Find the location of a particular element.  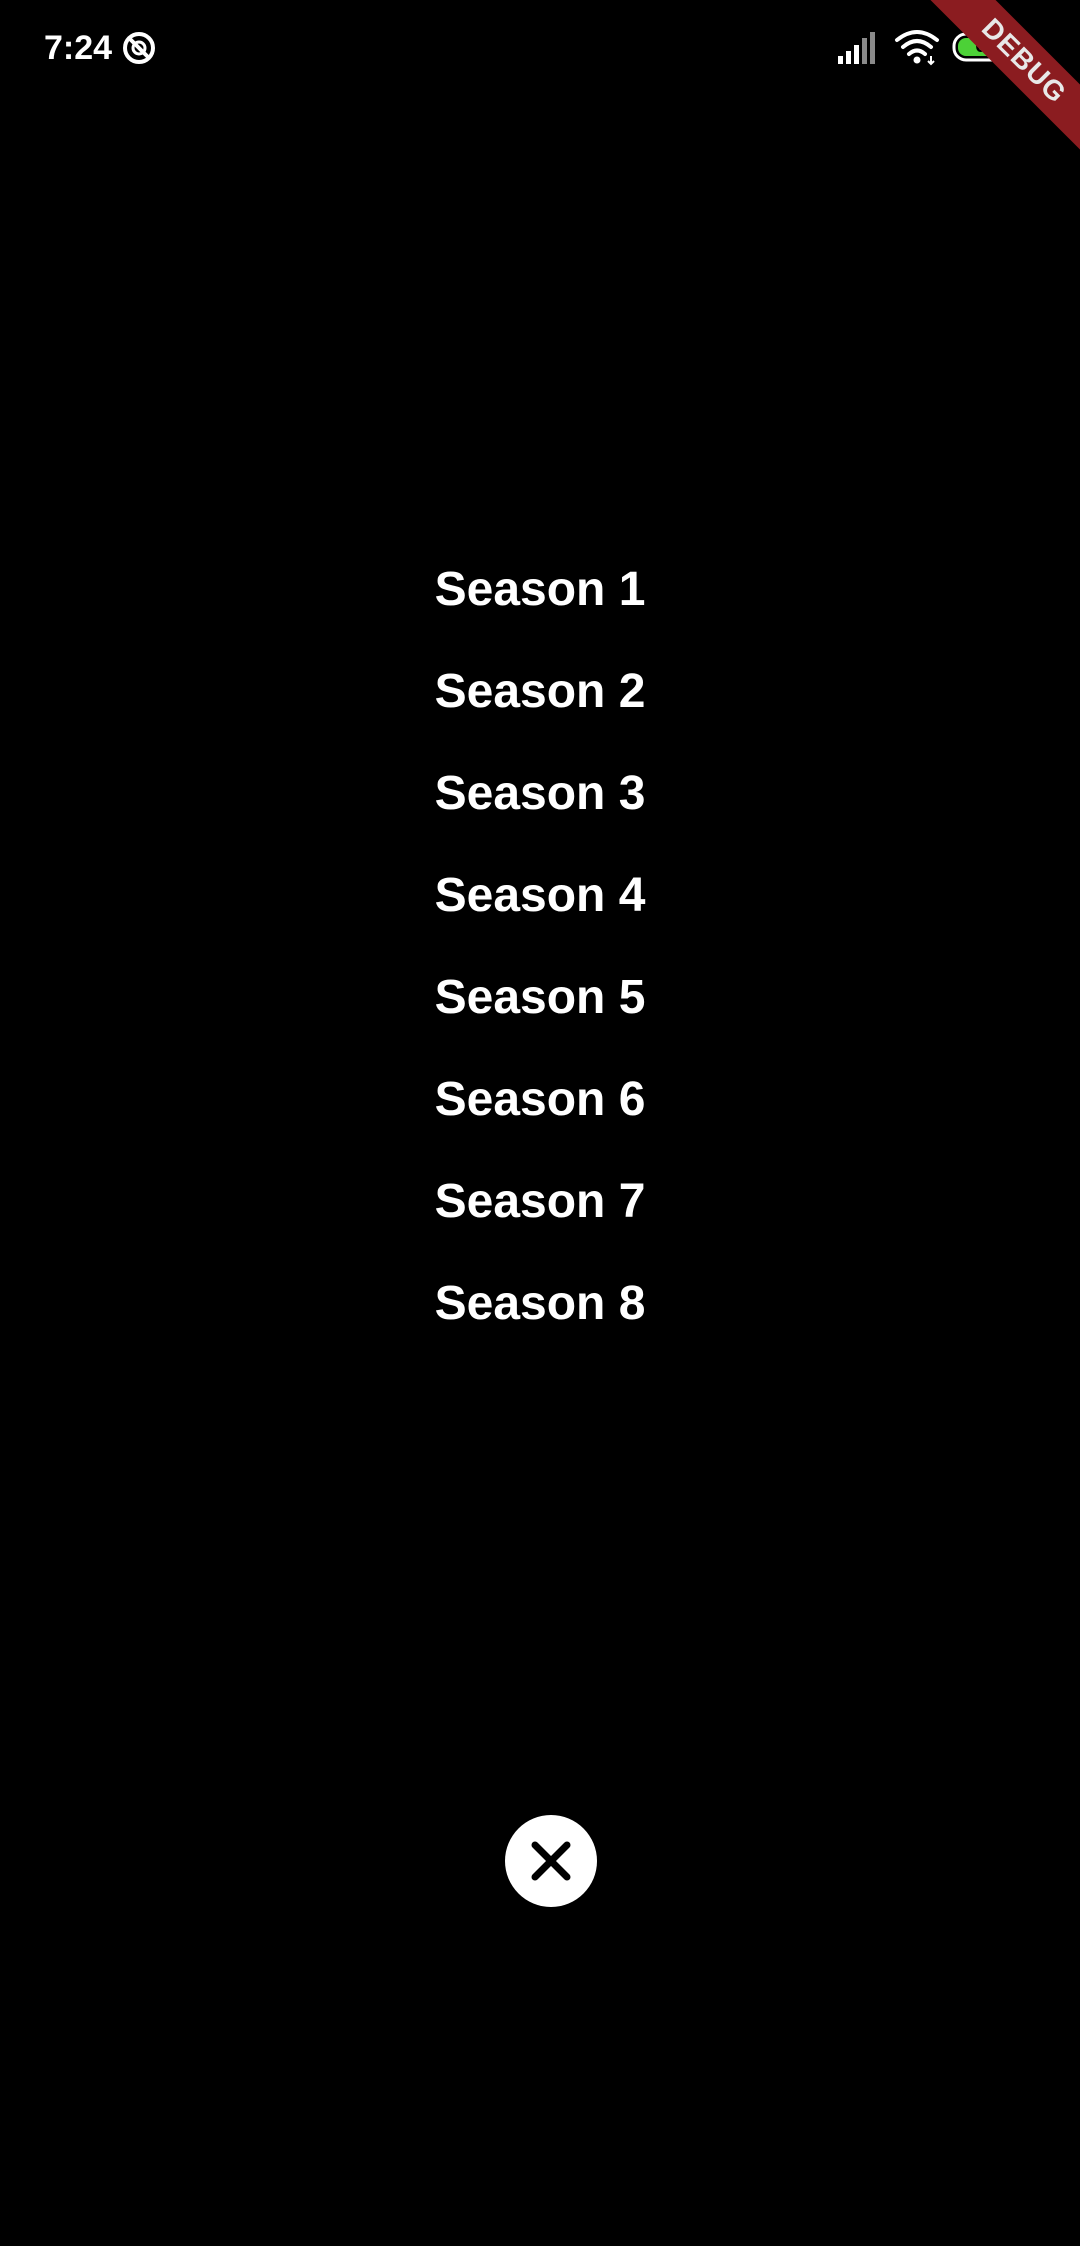

close-icon is located at coordinates (551, 1861).